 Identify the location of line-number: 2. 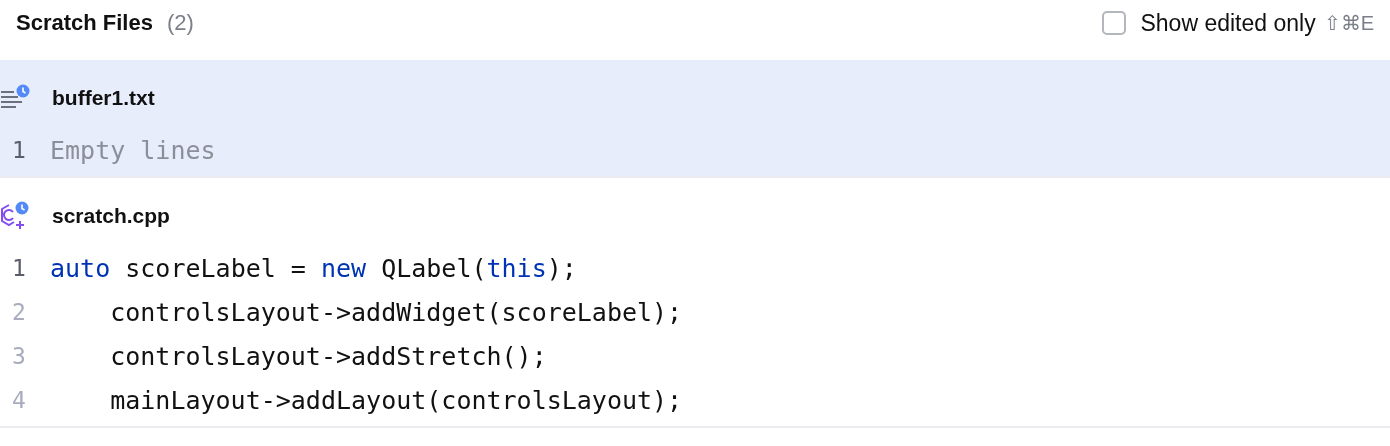
(19, 312).